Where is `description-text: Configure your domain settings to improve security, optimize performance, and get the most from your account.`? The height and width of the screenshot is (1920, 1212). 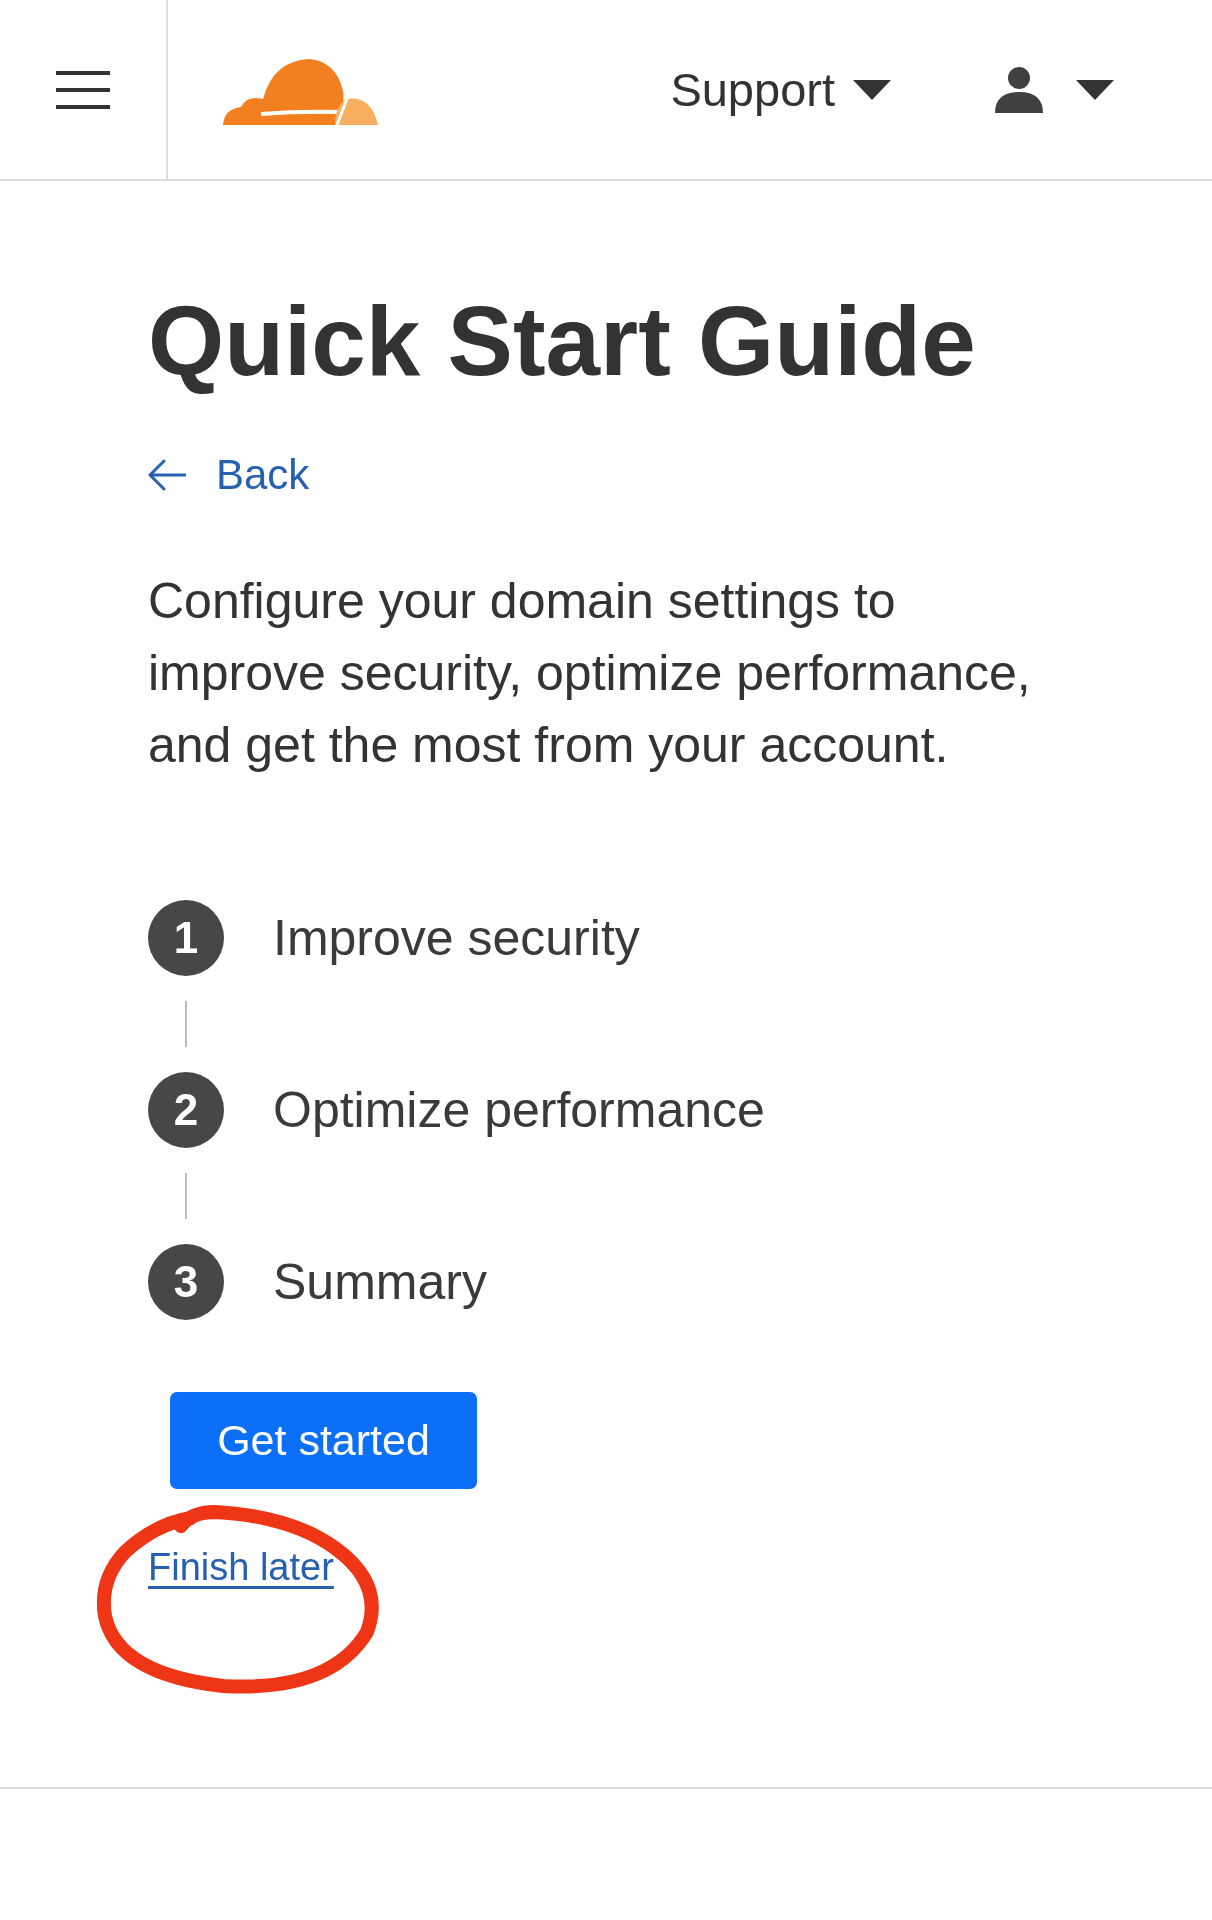
description-text: Configure your domain settings to improve security, optimize performance, and get the most from your account. is located at coordinates (590, 673).